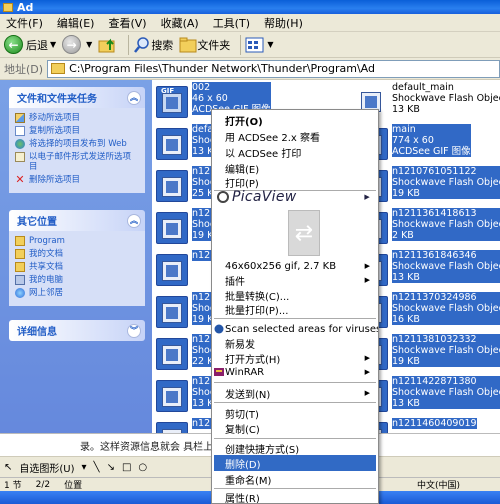  I want to click on expand-icon: ︾, so click(134, 330).